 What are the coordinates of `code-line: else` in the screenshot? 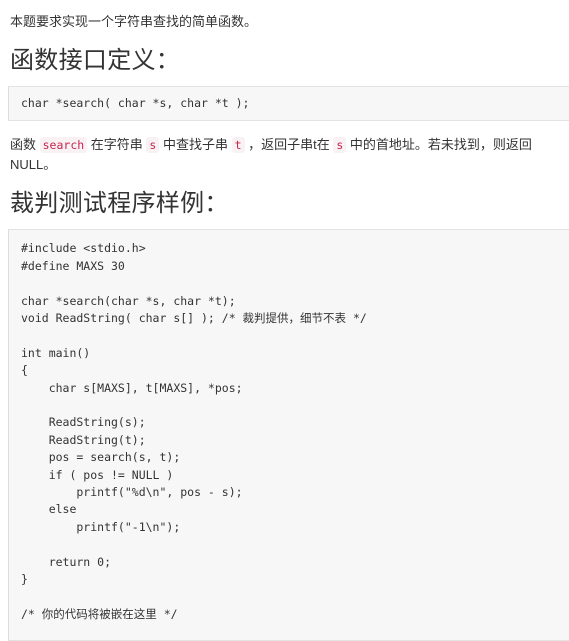 It's located at (49, 509).